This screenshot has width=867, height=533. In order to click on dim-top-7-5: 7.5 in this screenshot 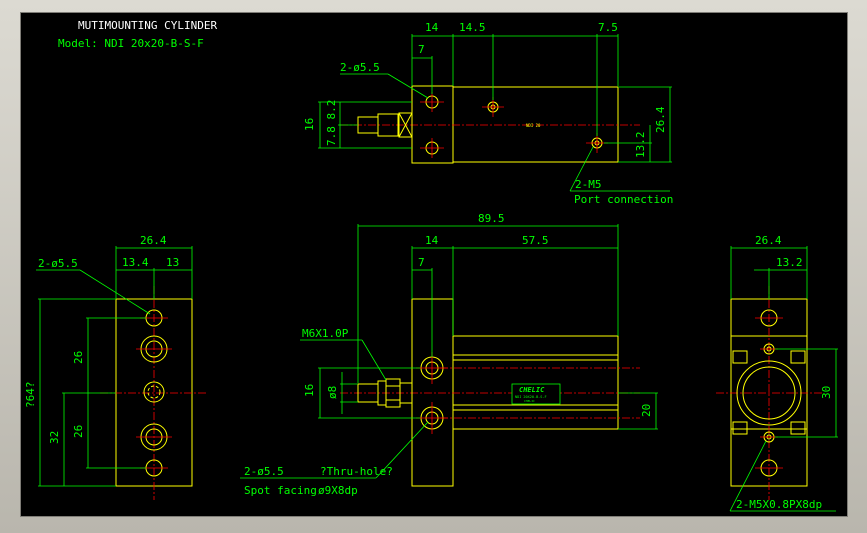, I will do `click(608, 27)`.